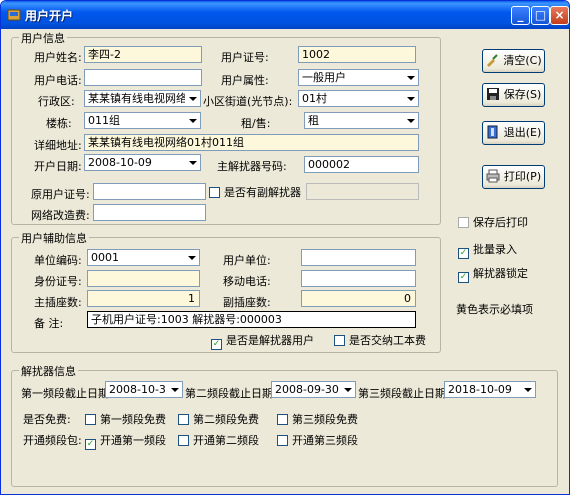 This screenshot has height=495, width=570. I want to click on unit-code-select: 0001, so click(143, 257).